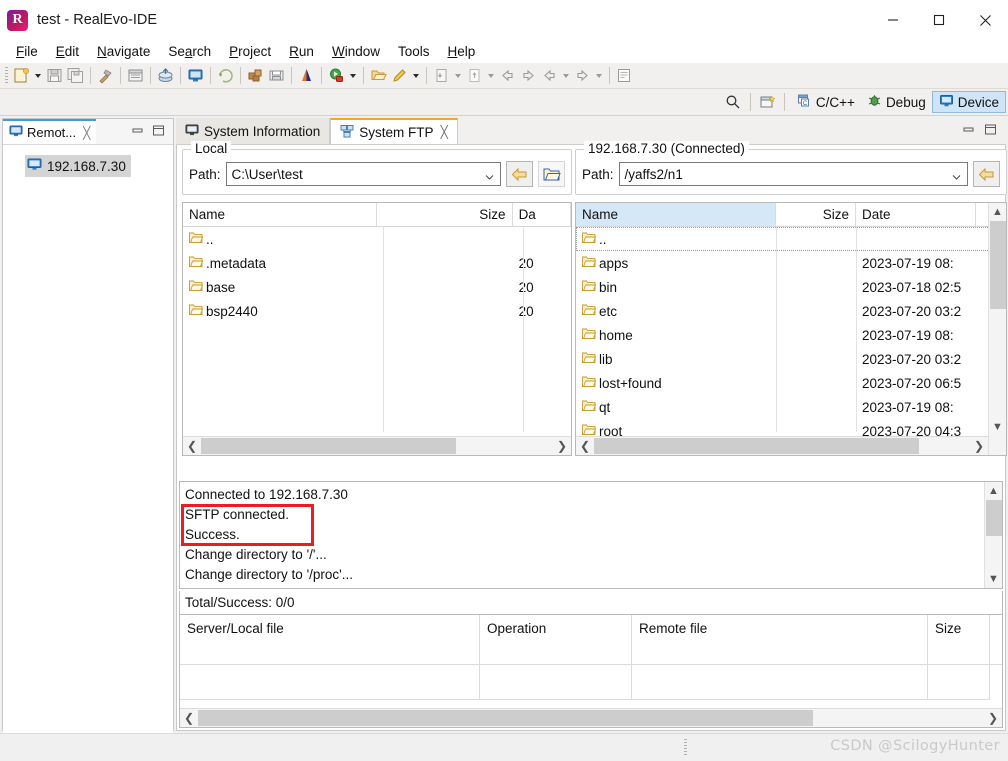 This screenshot has width=1008, height=761. I want to click on local-col-size: Size, so click(445, 214).